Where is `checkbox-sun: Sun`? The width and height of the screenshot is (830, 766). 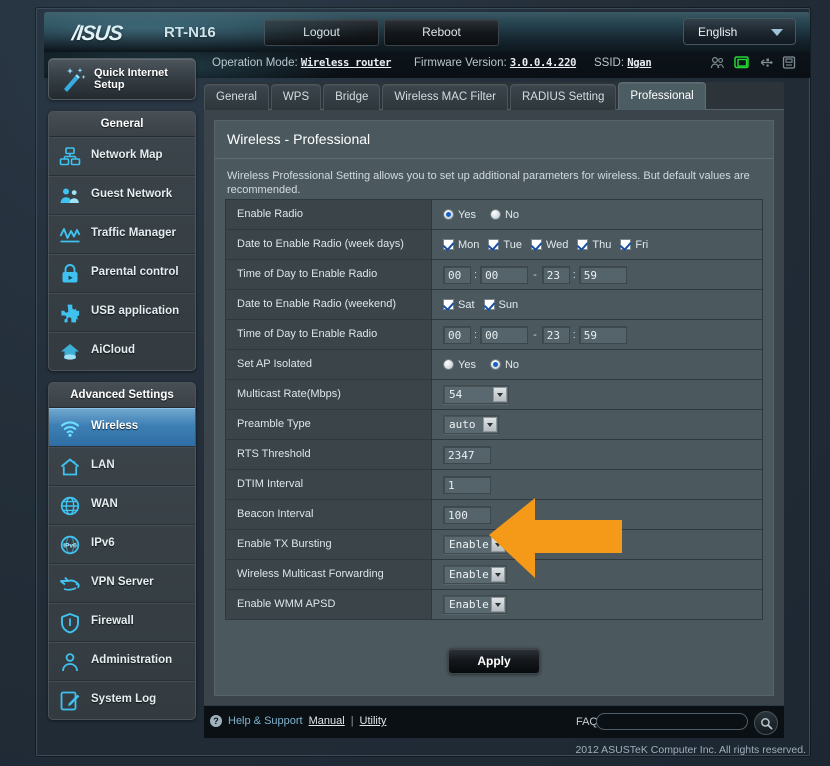
checkbox-sun: Sun is located at coordinates (501, 304).